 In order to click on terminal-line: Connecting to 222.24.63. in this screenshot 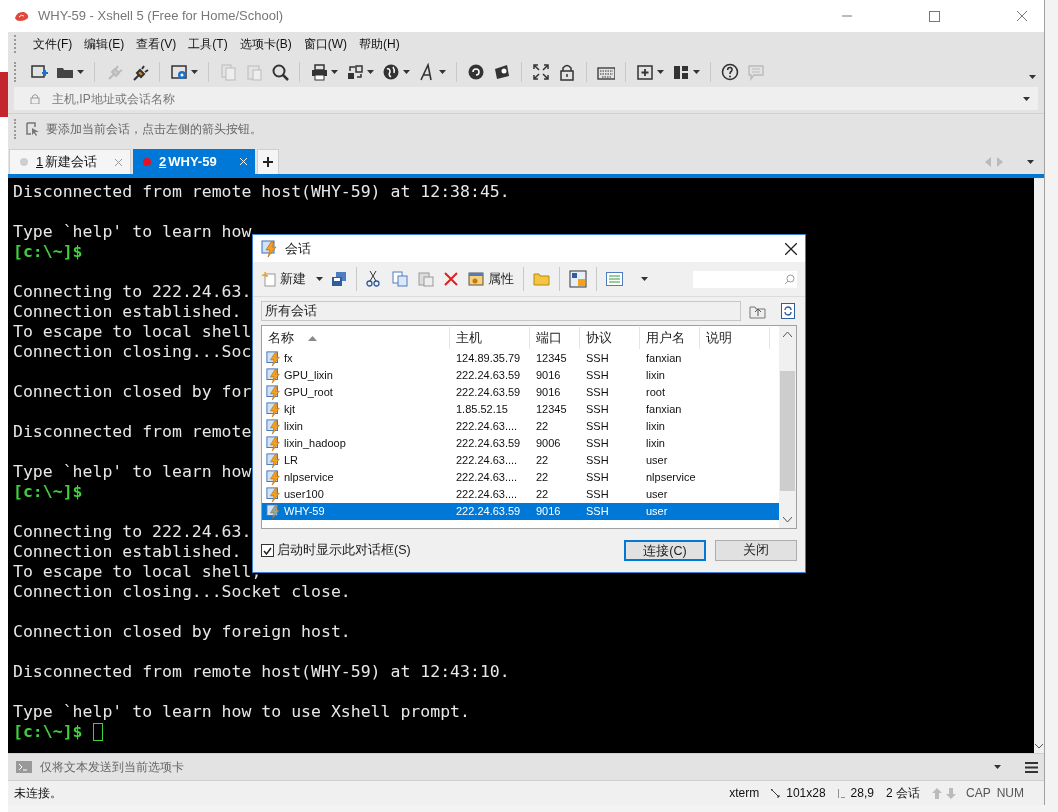, I will do `click(132, 292)`.